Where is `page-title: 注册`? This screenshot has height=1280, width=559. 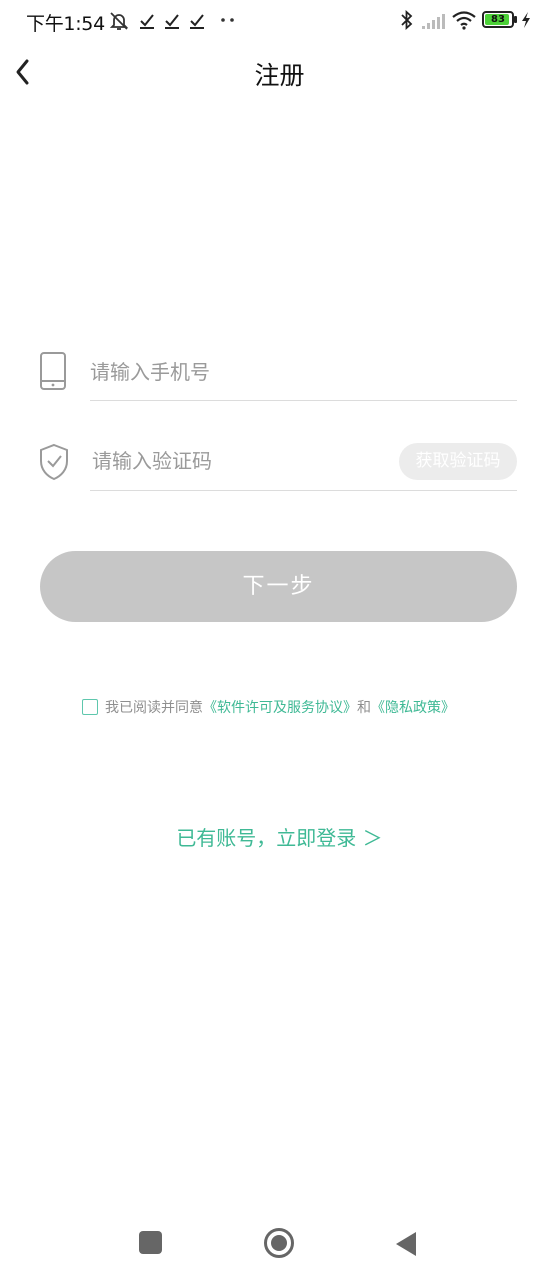 page-title: 注册 is located at coordinates (279, 75).